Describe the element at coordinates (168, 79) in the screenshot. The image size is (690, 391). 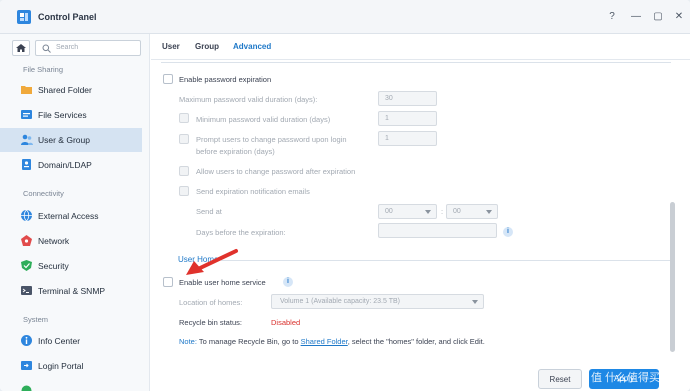
I see `enable-password-expiration-checkbox` at that location.